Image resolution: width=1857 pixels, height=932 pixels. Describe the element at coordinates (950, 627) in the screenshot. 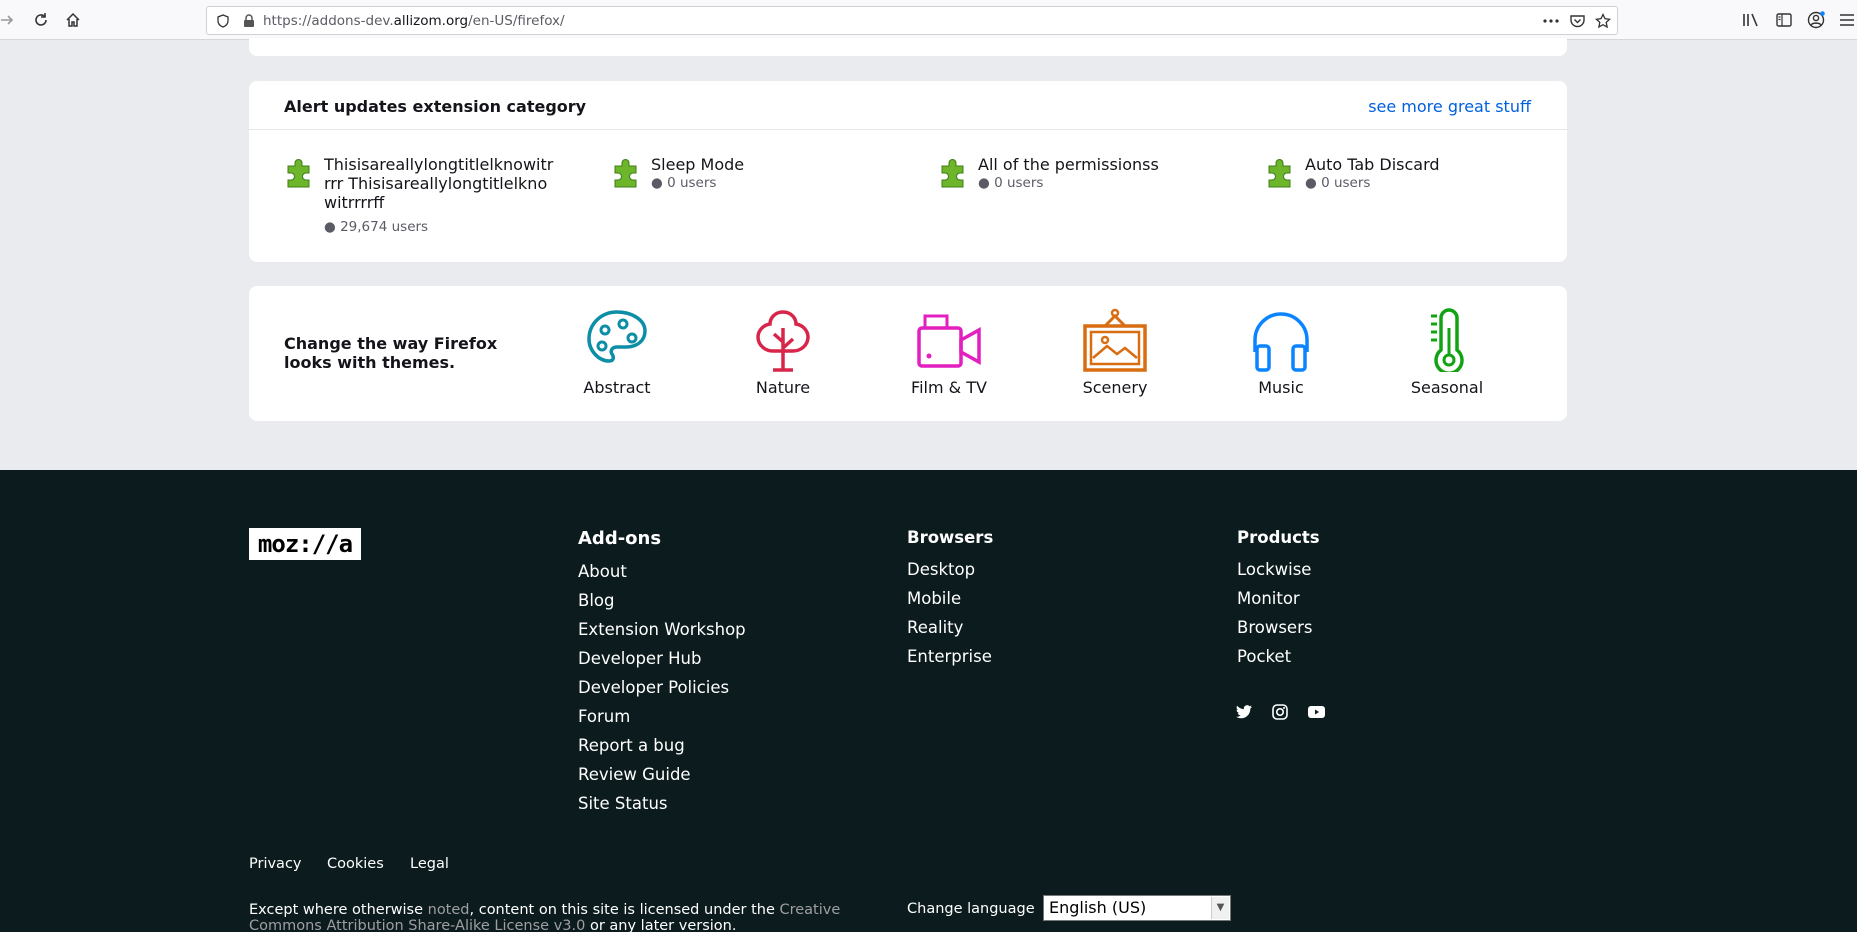

I see `footer-link-reality: Reality` at that location.